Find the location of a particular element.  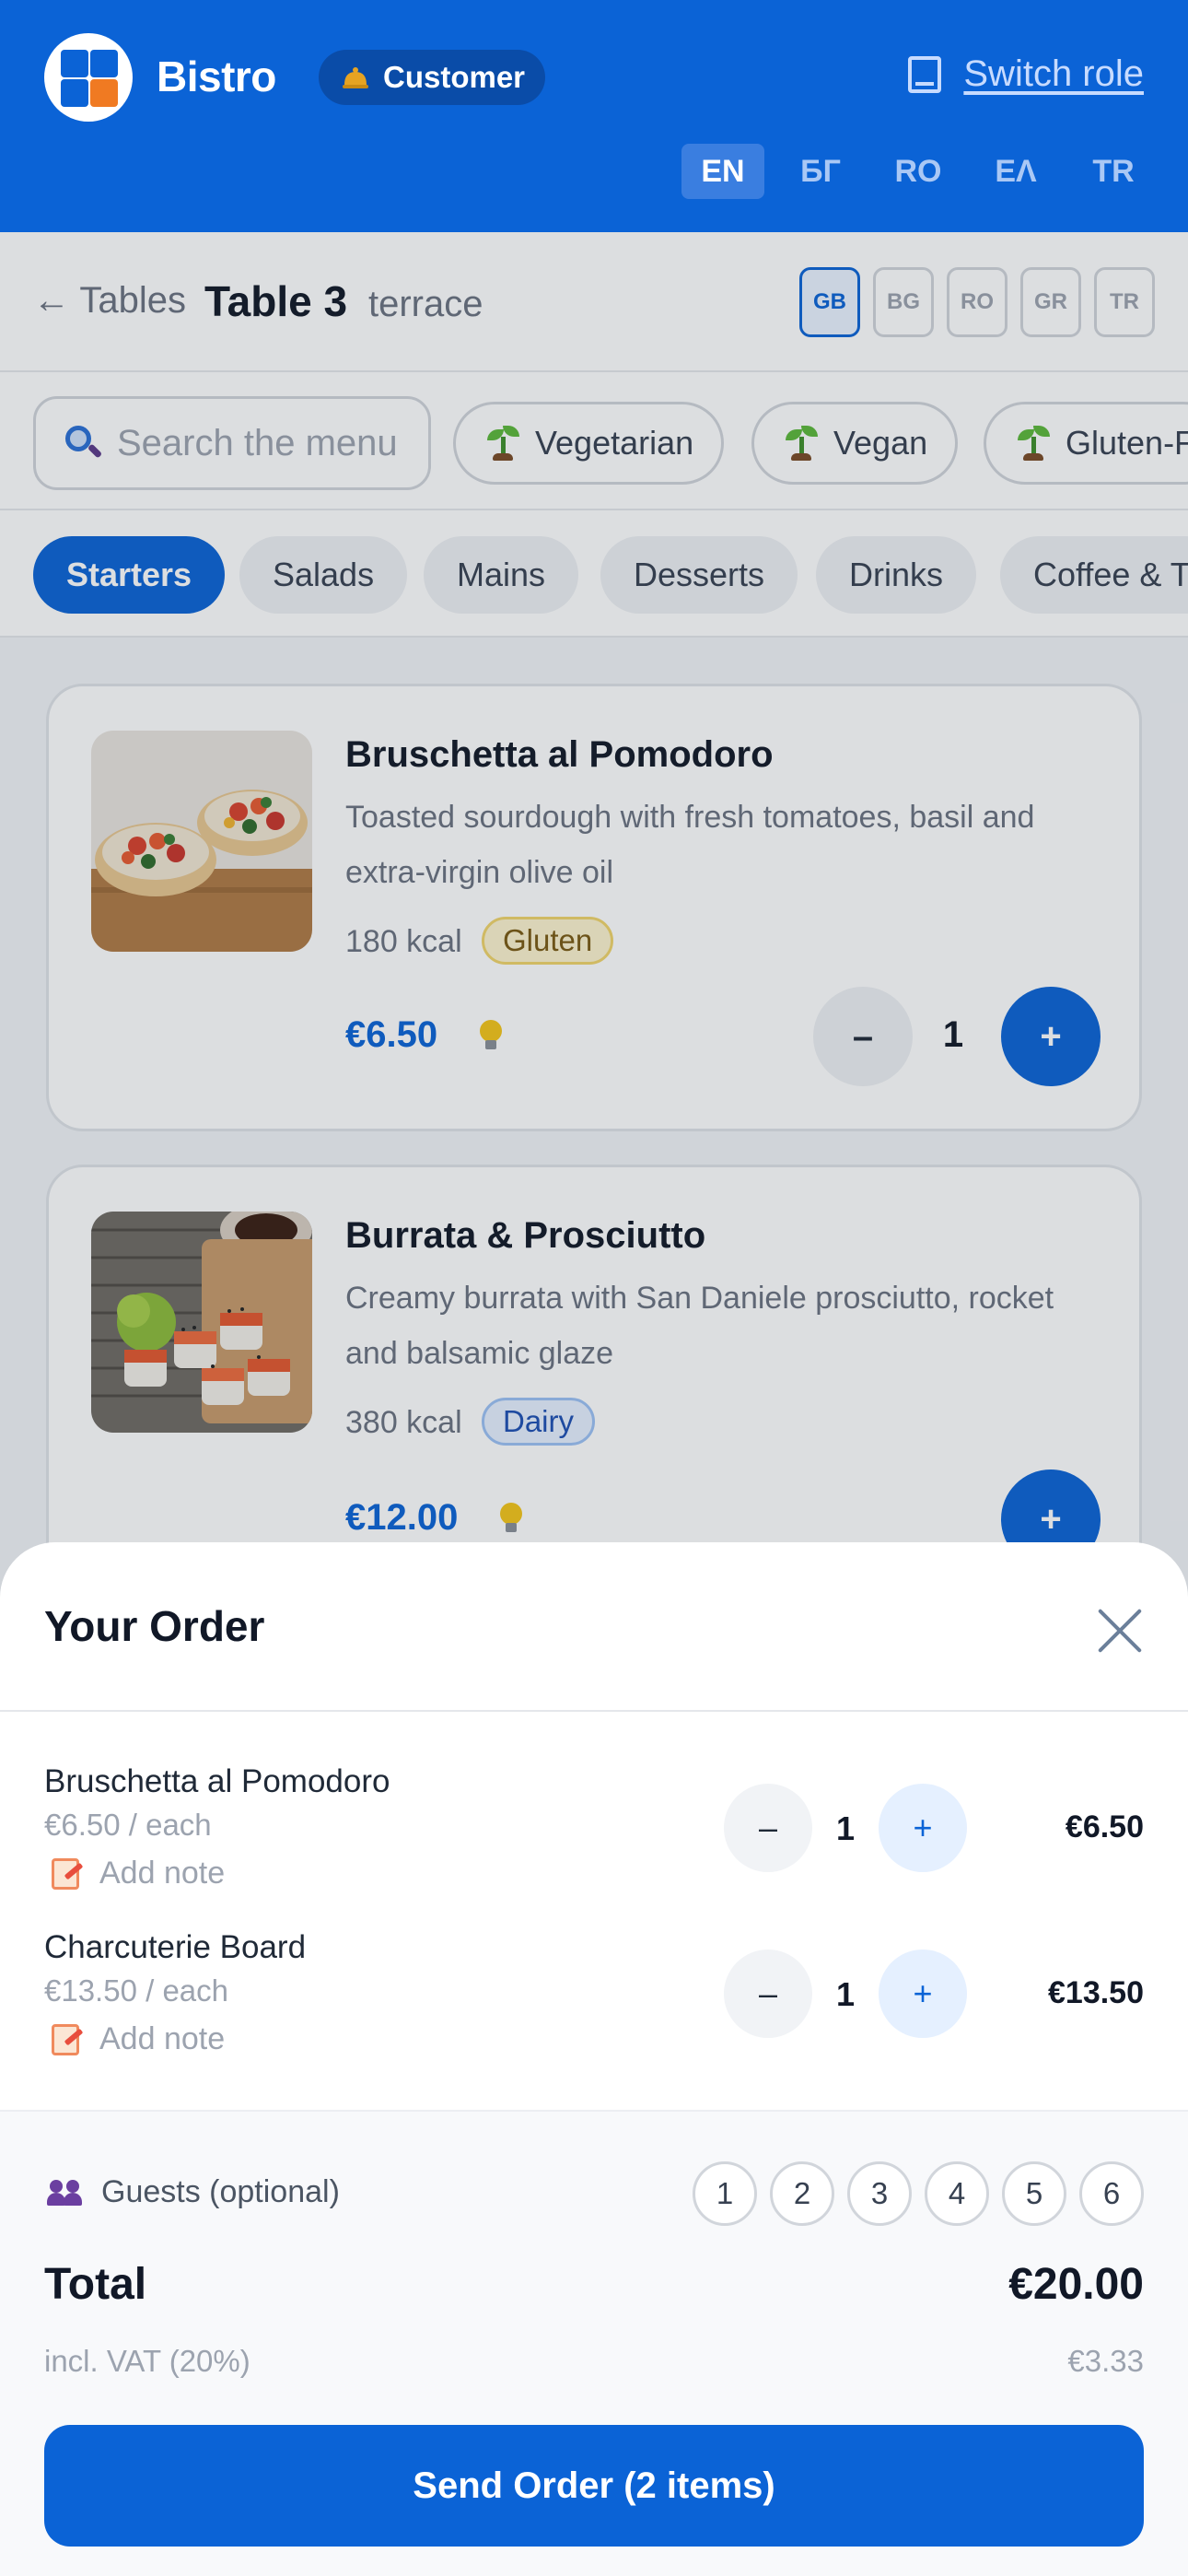

guests-label: Guests (optional) is located at coordinates (193, 2192).